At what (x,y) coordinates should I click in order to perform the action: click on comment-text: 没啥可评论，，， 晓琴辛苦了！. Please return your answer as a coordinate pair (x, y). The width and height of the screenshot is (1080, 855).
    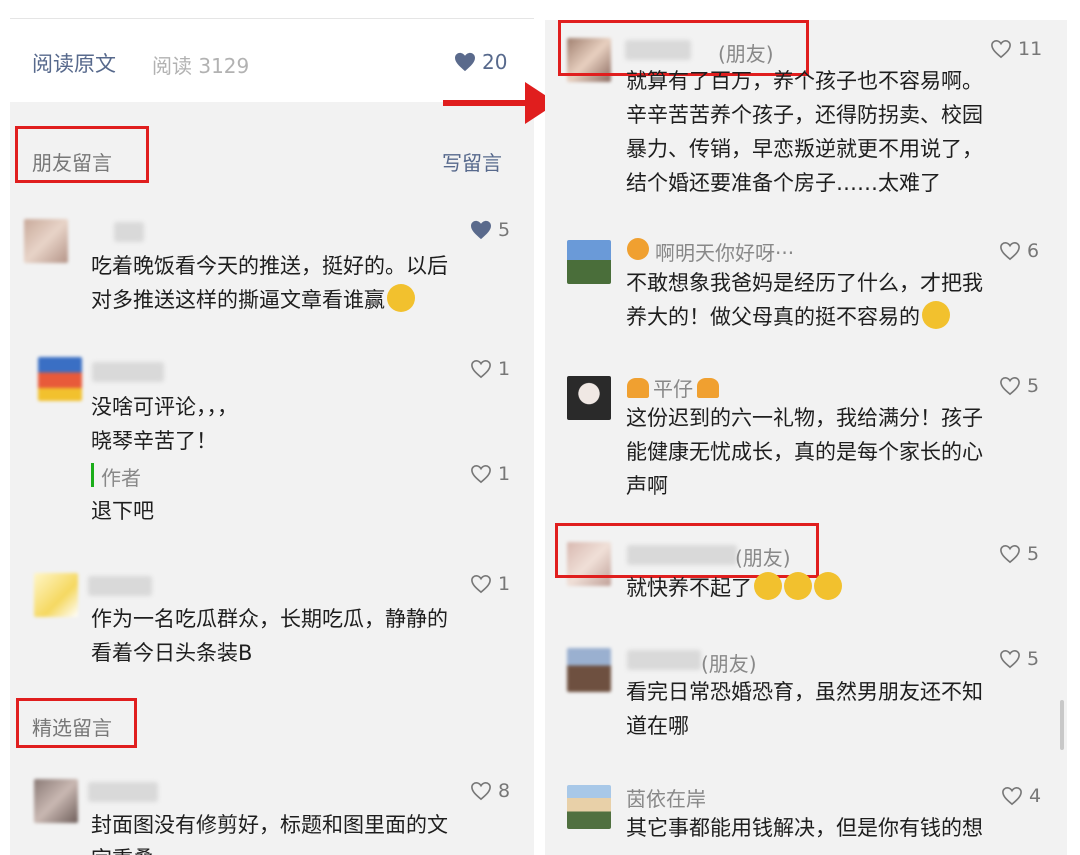
    Looking at the image, I should click on (164, 424).